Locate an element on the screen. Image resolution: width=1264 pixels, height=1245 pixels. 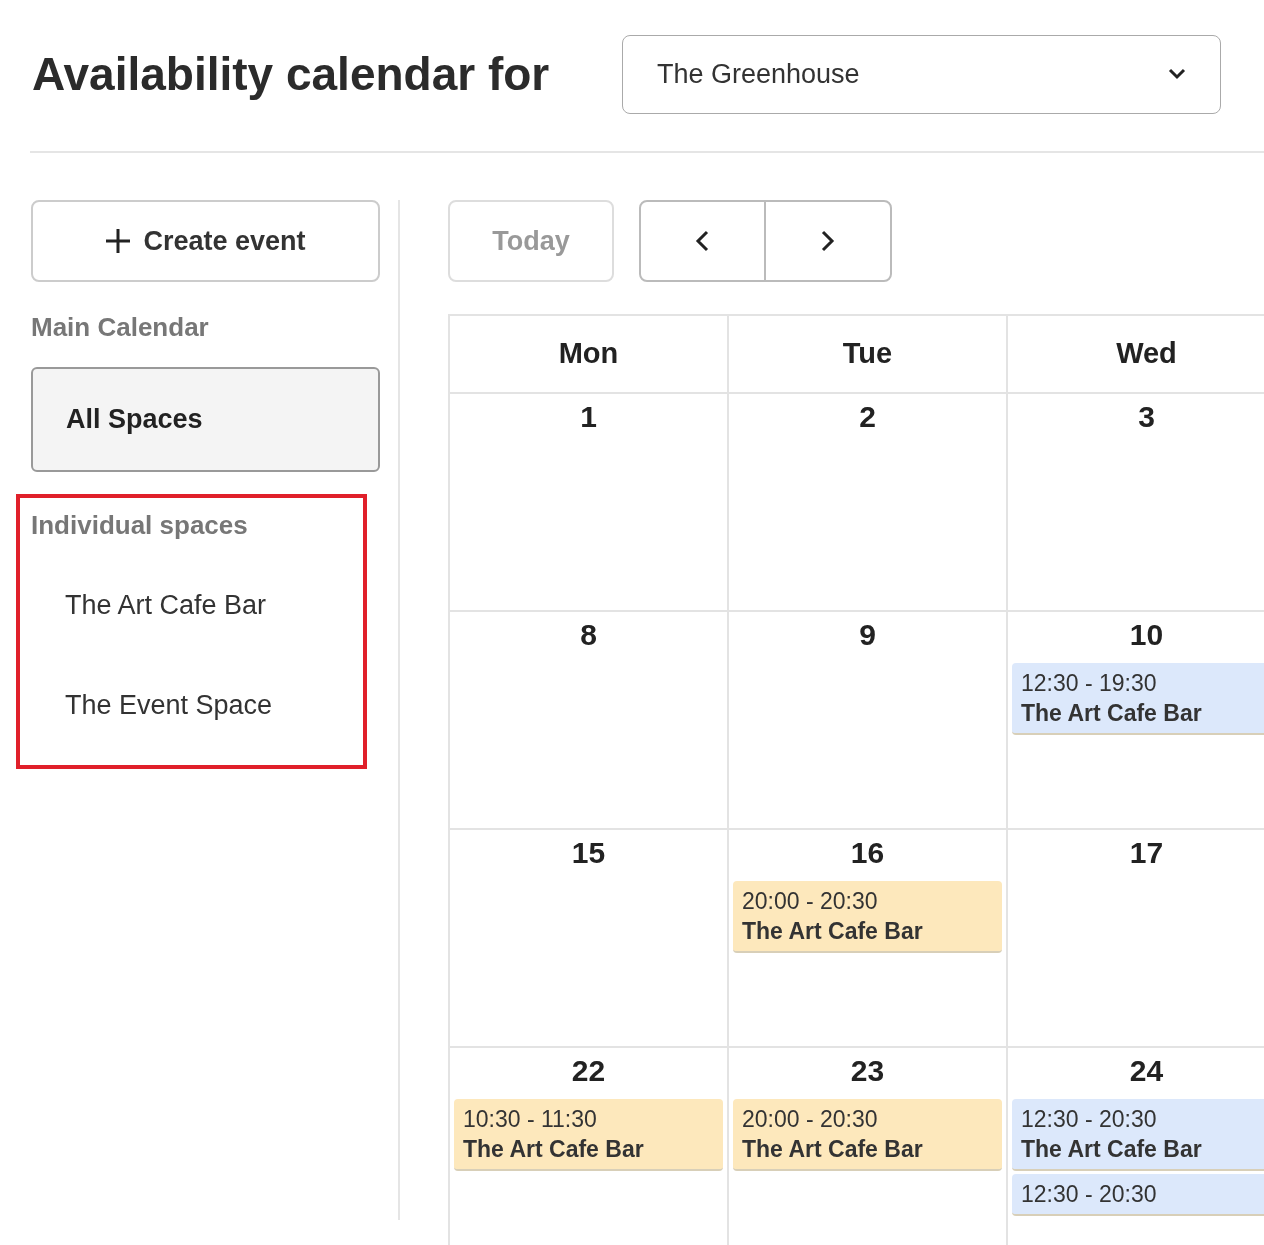
calendar-event: 12:30 - 20:30 is located at coordinates (1138, 1195).